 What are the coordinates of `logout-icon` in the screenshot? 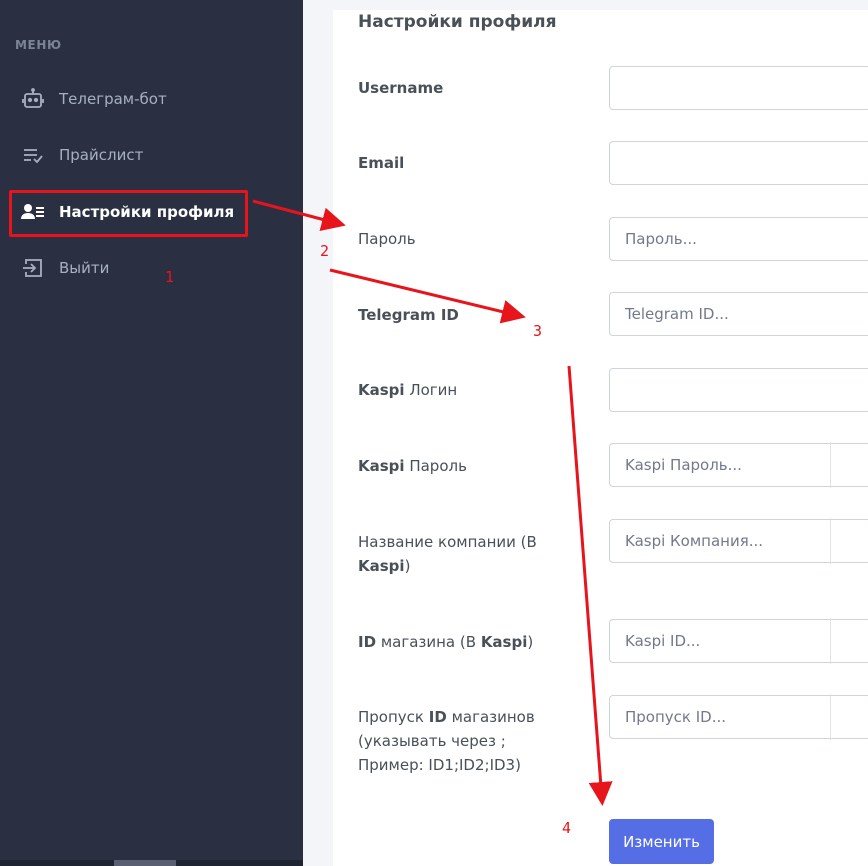 It's located at (33, 268).